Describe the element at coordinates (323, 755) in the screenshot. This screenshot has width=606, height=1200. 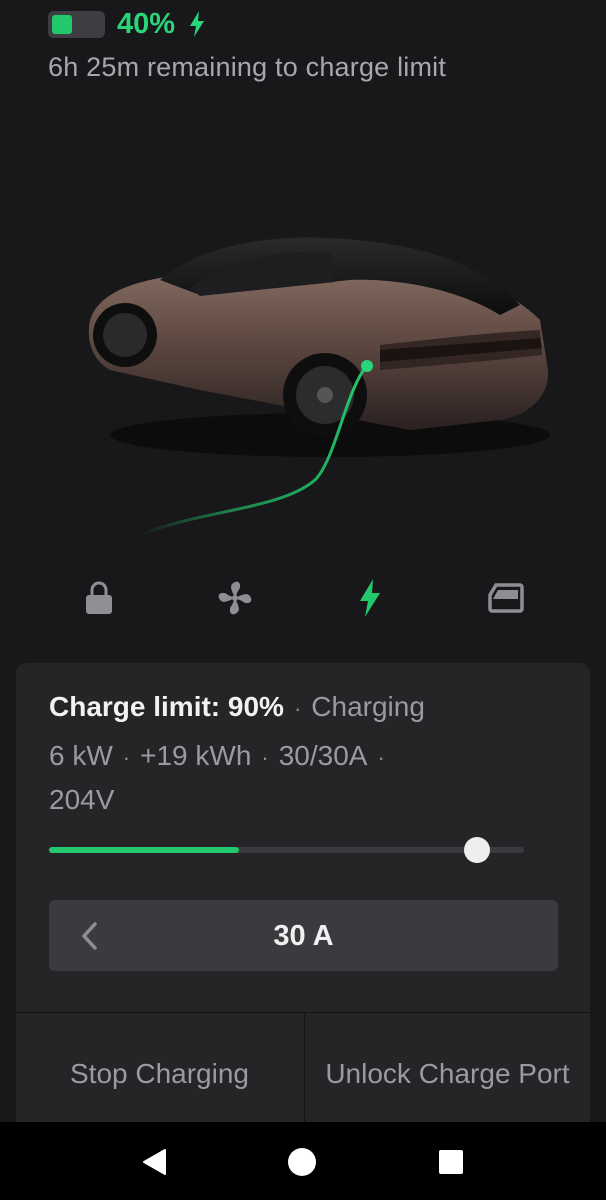
I see `charge-current: 30/30A` at that location.